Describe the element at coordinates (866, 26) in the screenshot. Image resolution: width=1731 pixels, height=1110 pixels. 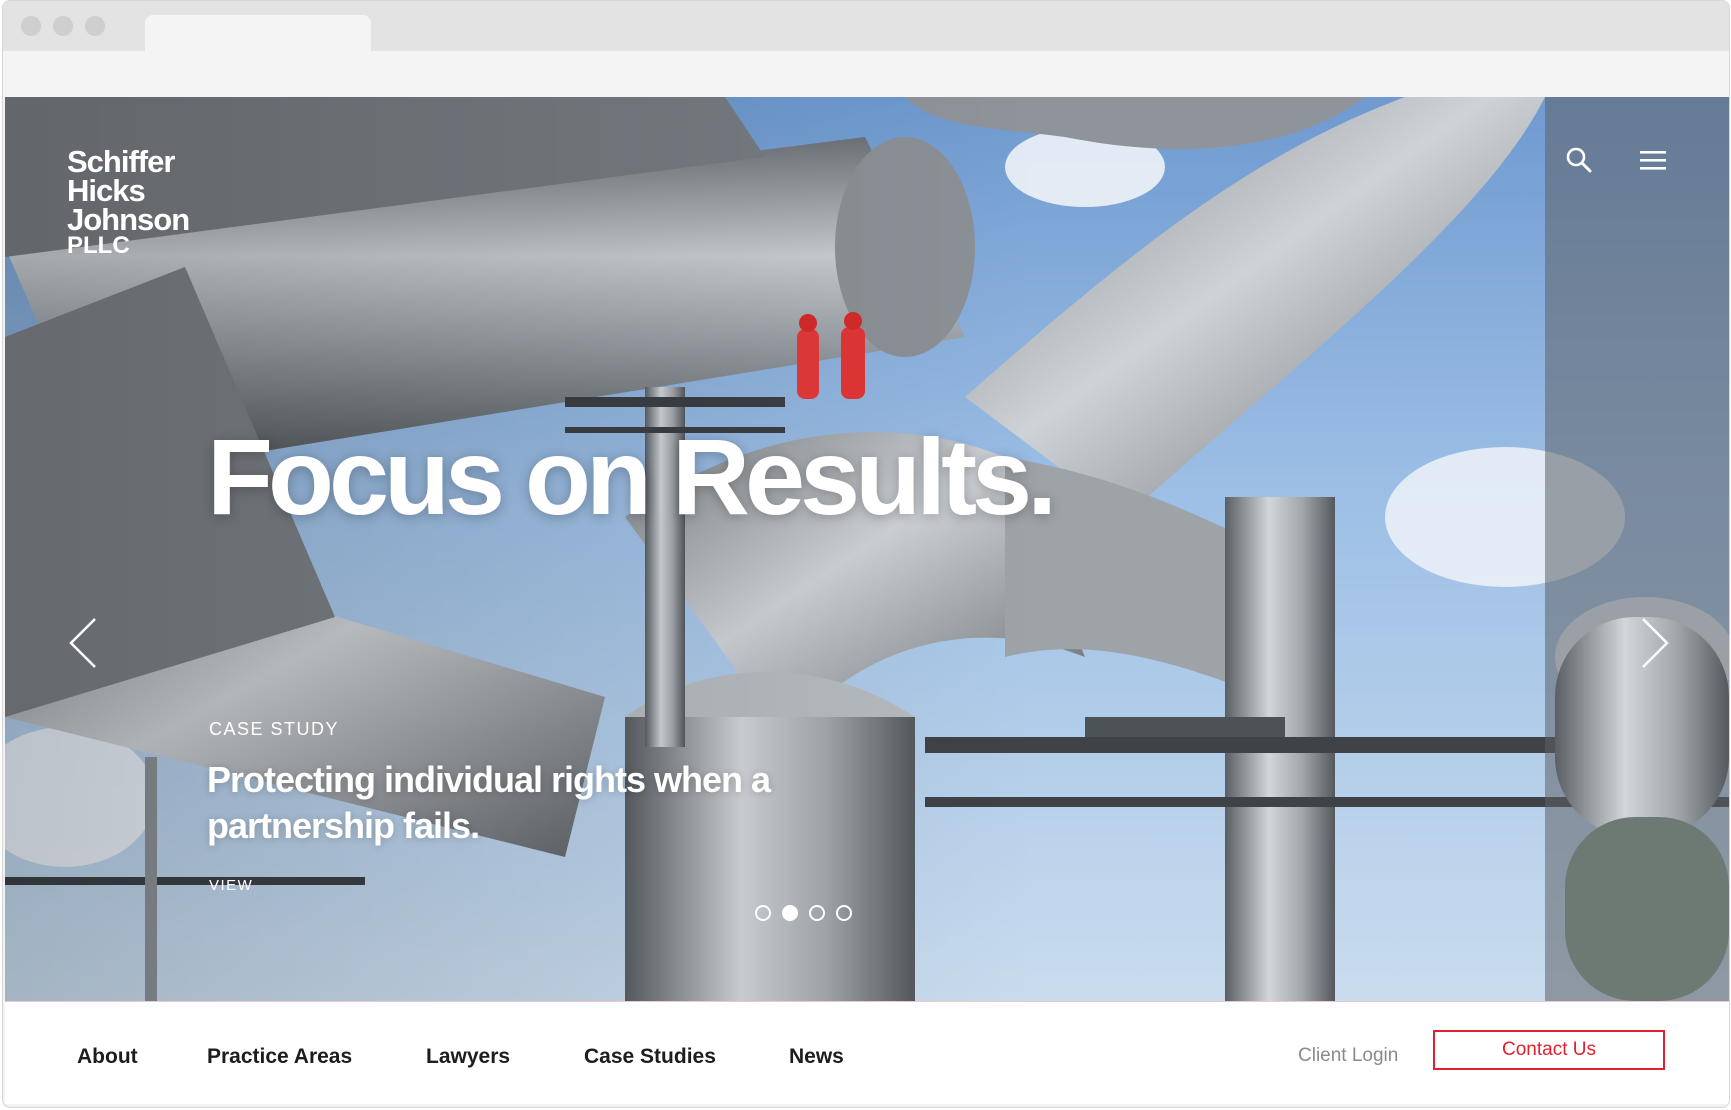
I see `browser-titlebar` at that location.